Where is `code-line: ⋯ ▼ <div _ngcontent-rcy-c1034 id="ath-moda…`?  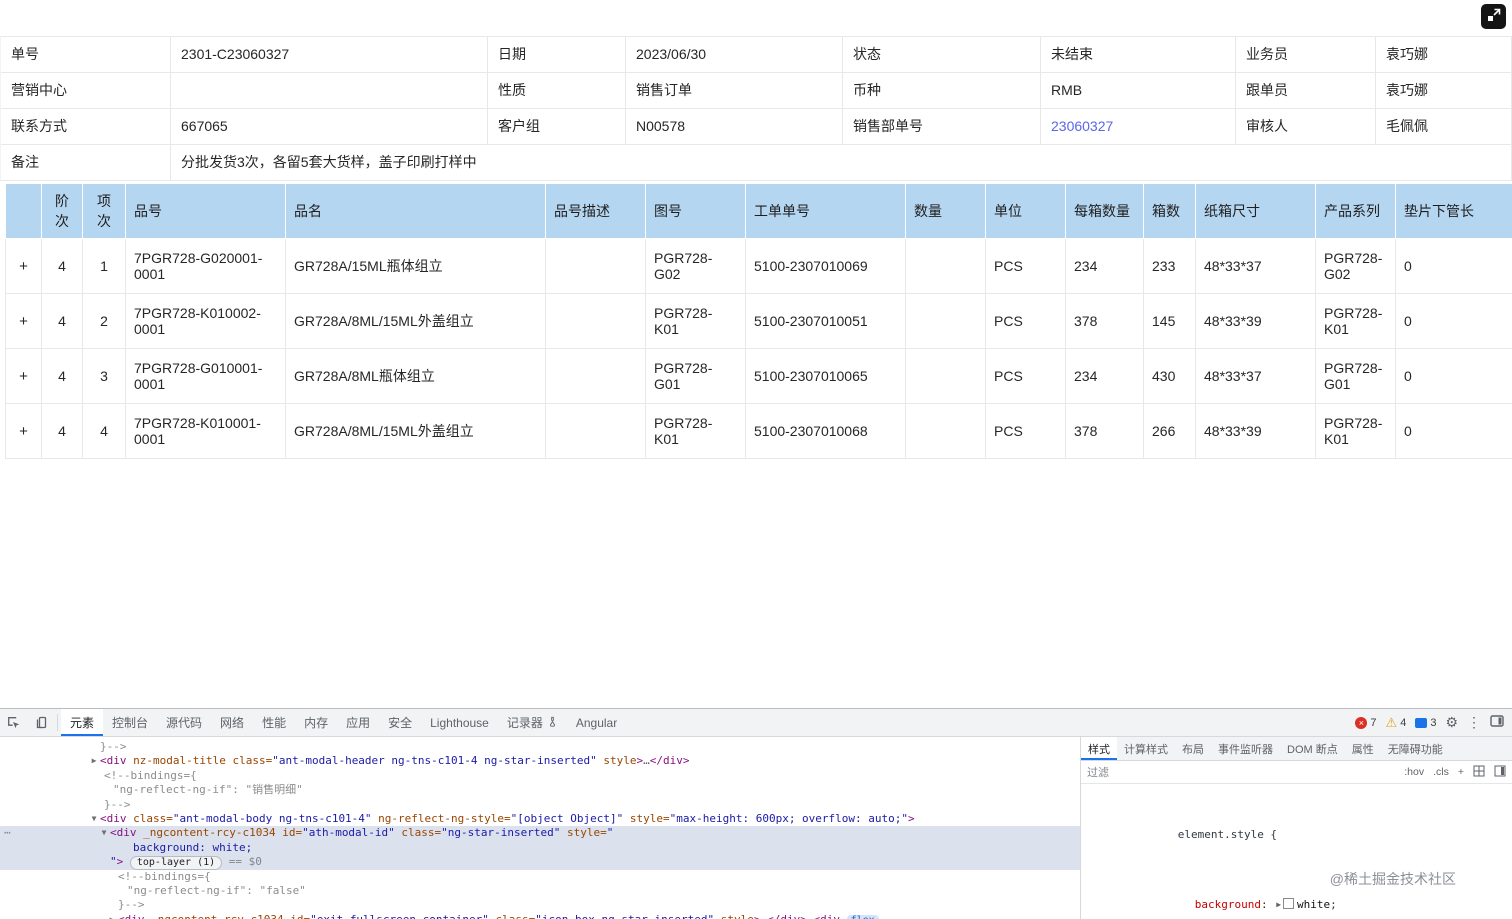
code-line: ⋯ ▼ <div _ngcontent-rcy-c1034 id="ath-moda… is located at coordinates (540, 833).